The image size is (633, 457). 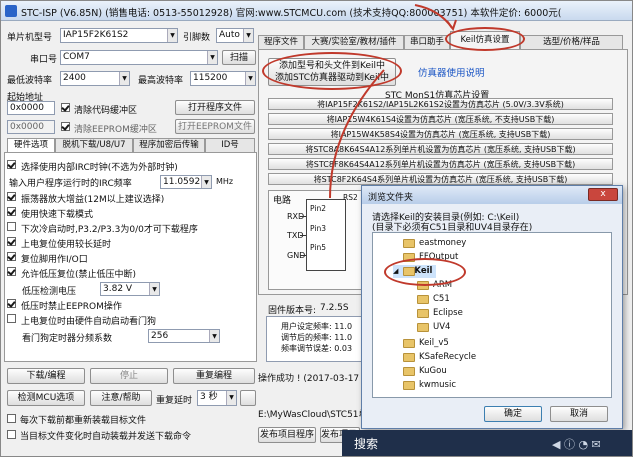 I want to click on taskbar: 搜索 ◀ ⓘ ◔ ✉, so click(x=487, y=443).